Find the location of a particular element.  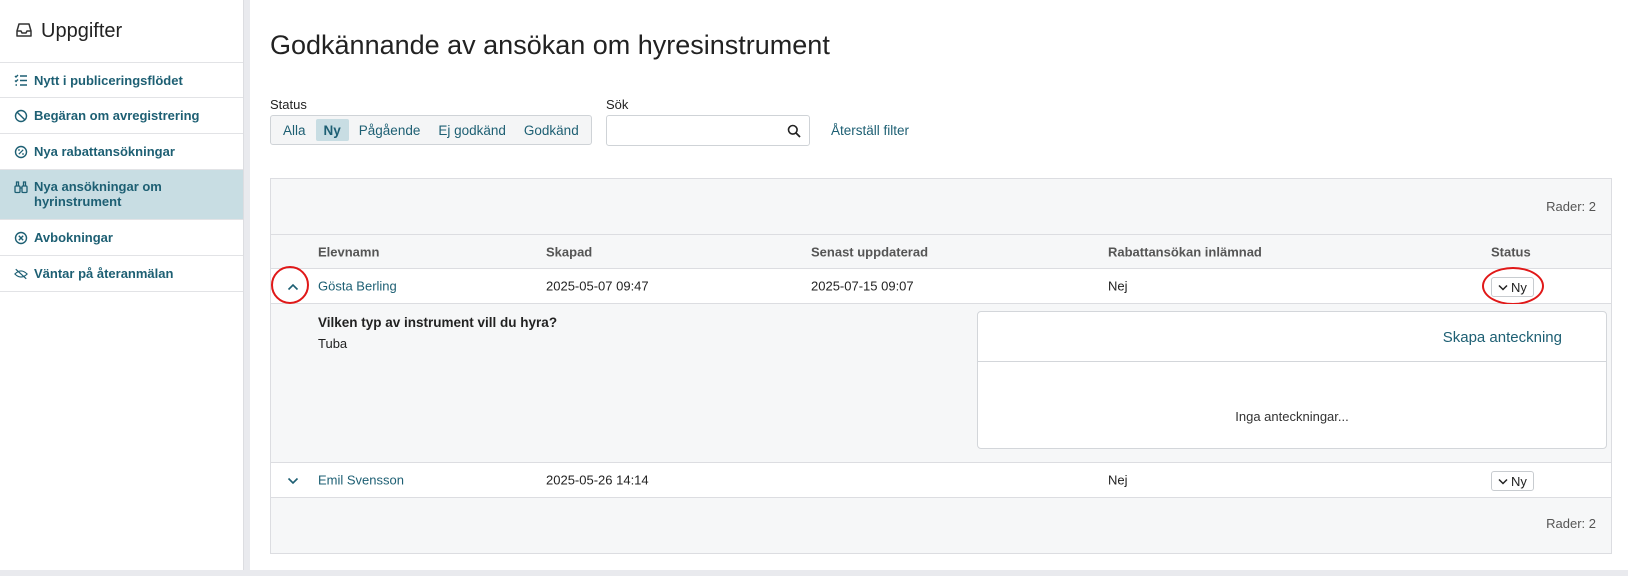

sidebar-item-rabattansokningar: Nya rabattansökningar is located at coordinates (121, 152).